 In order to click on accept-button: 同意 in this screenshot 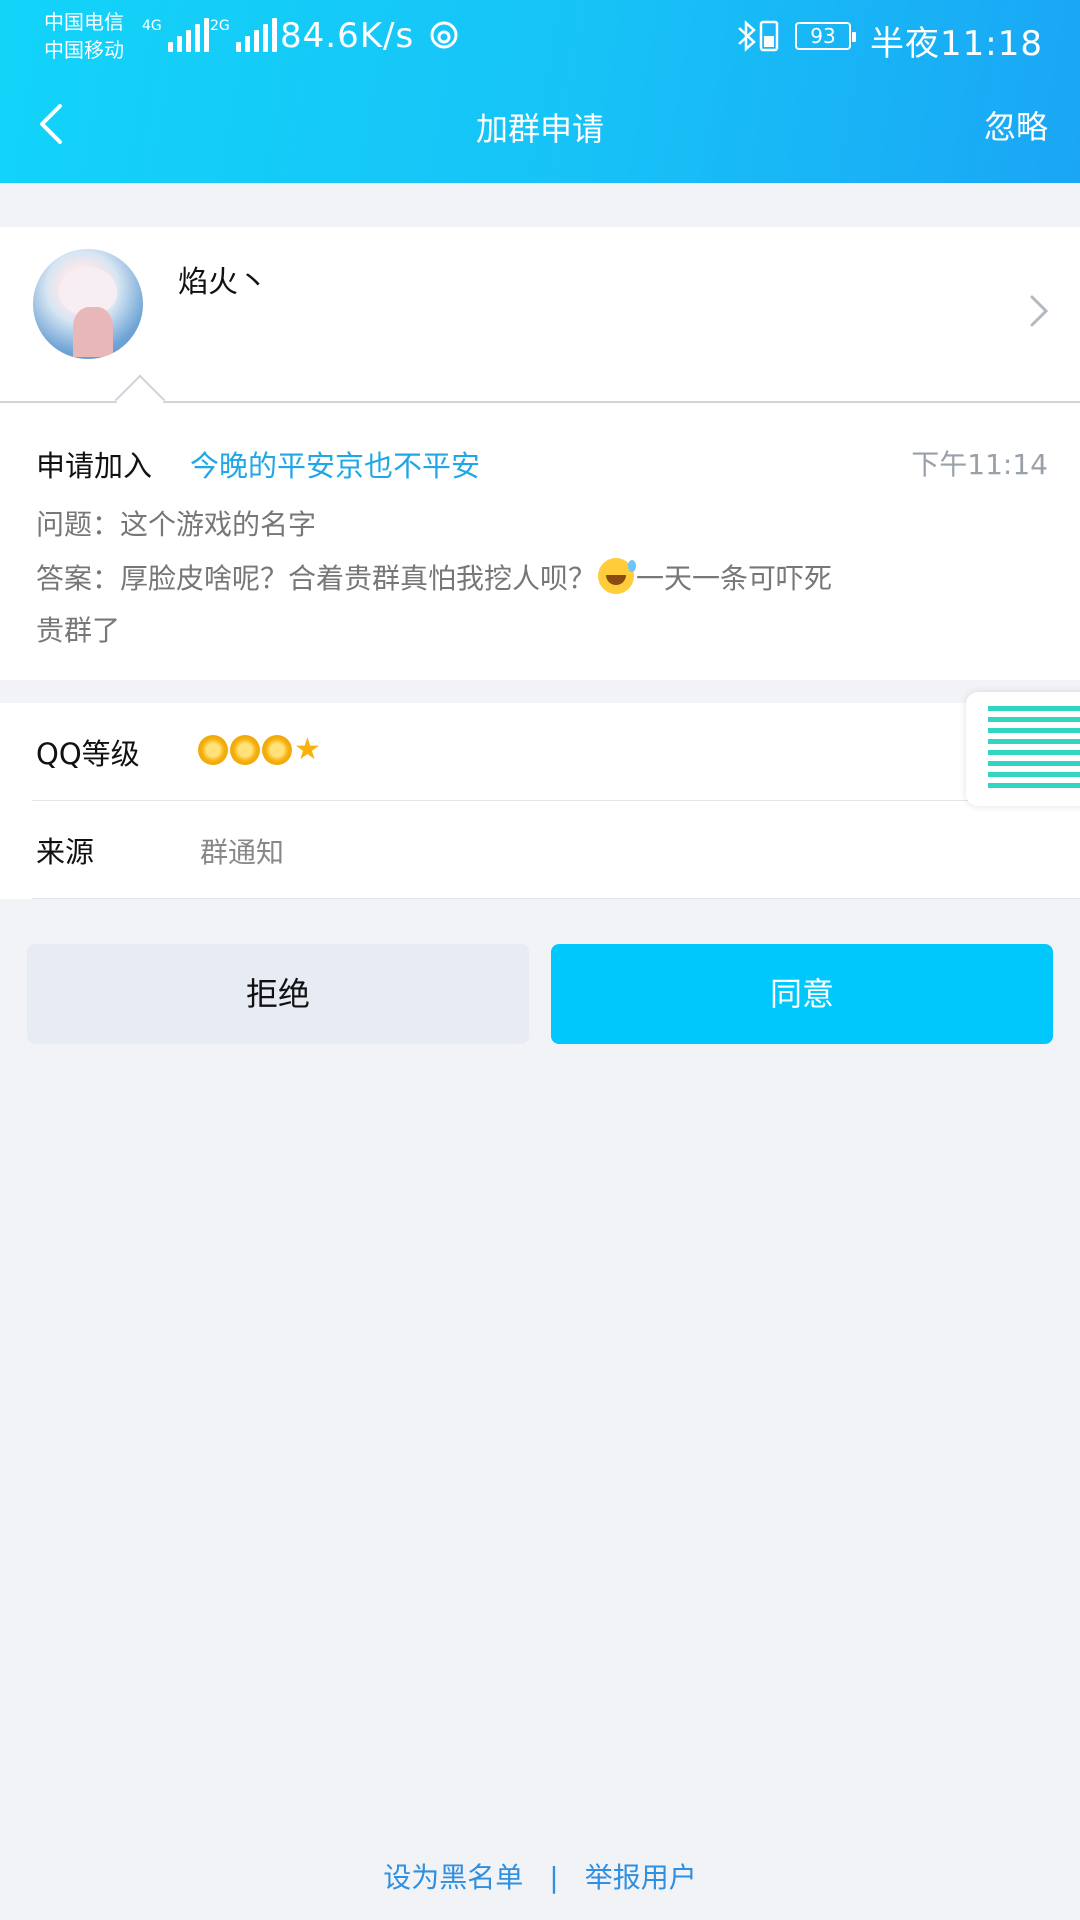, I will do `click(802, 994)`.